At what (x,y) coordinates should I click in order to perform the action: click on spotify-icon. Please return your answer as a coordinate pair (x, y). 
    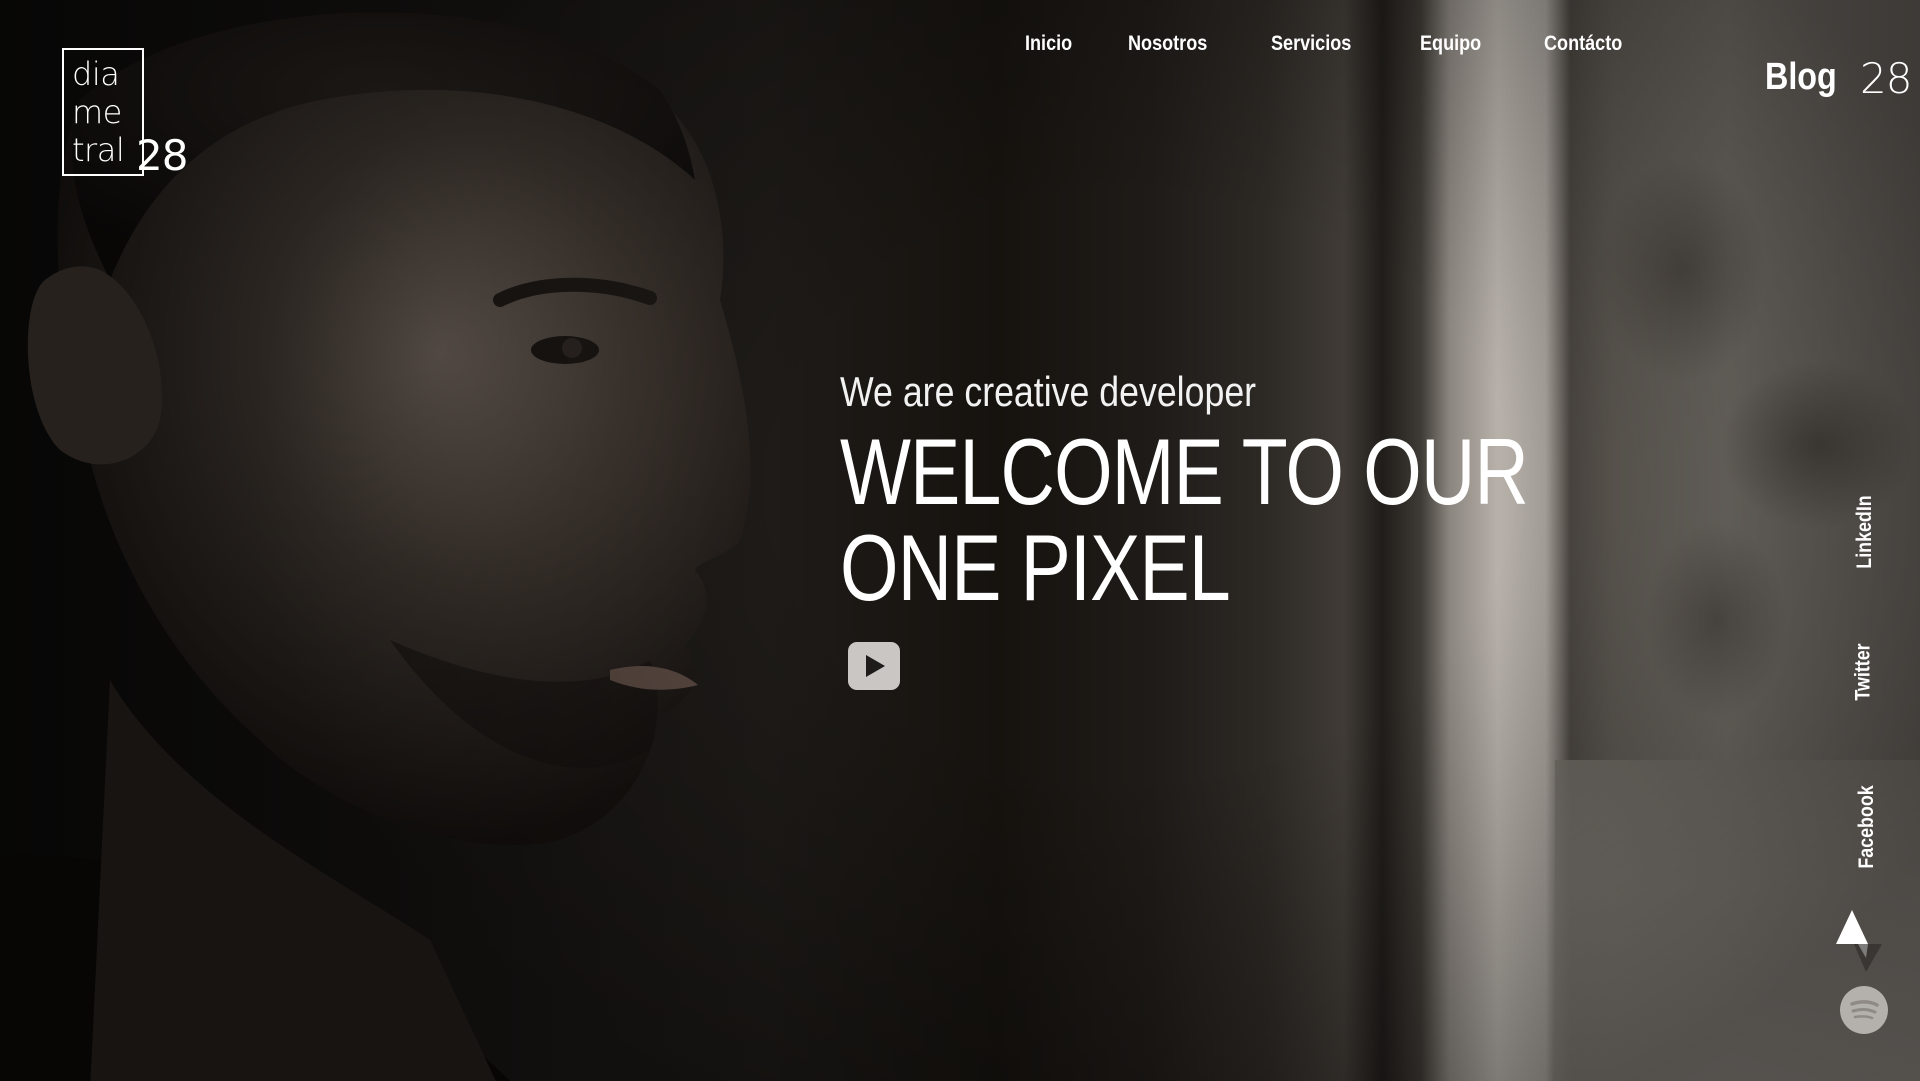
    Looking at the image, I should click on (1864, 1010).